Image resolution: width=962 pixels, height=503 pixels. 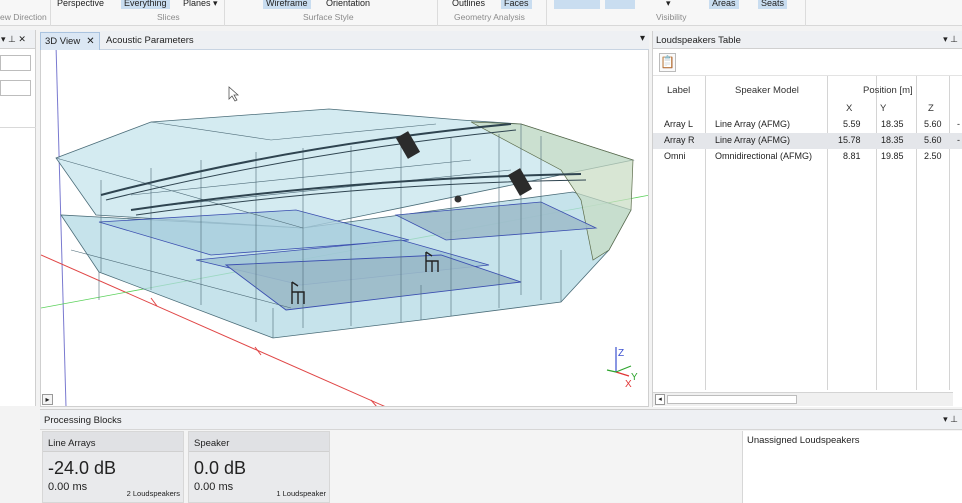 I want to click on axis-label-x: X, so click(x=628, y=384).